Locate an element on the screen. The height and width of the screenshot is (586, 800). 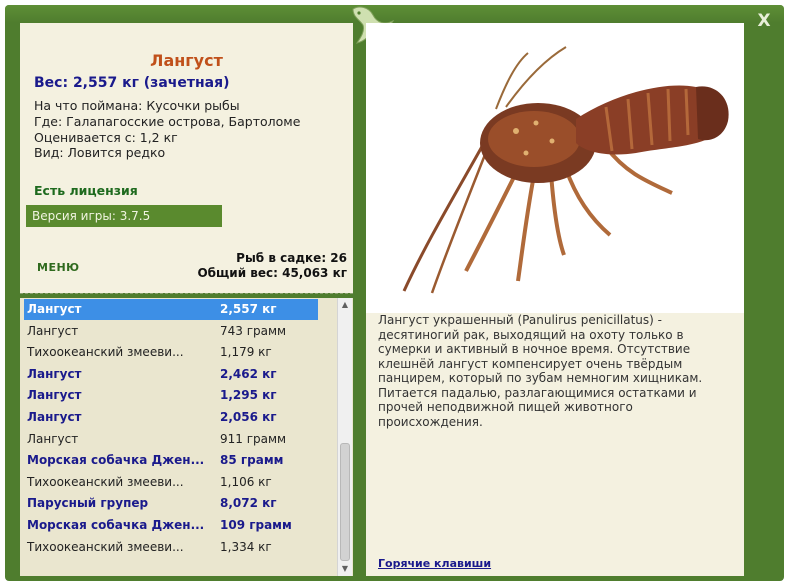
catch-list-row: Тихоокеанский змееви... 1,334 кг is located at coordinates (171, 547).